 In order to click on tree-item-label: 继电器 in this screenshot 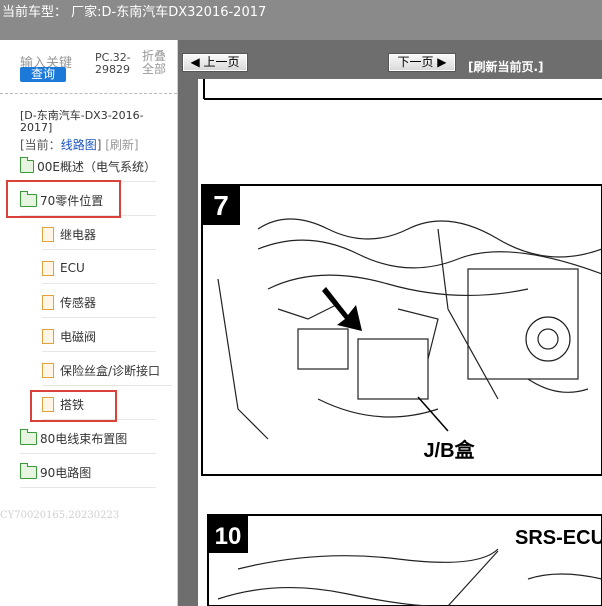, I will do `click(78, 234)`.